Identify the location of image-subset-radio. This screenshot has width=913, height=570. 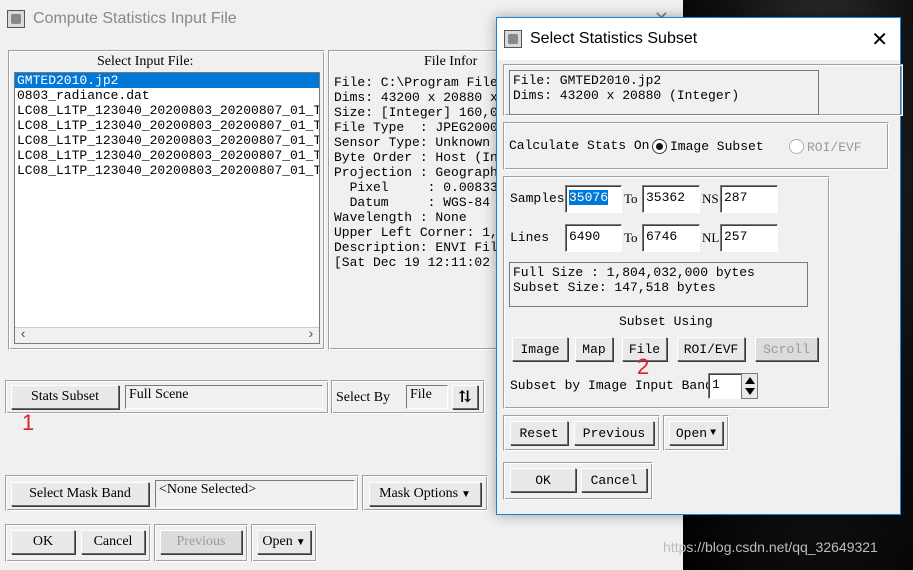
(659, 146).